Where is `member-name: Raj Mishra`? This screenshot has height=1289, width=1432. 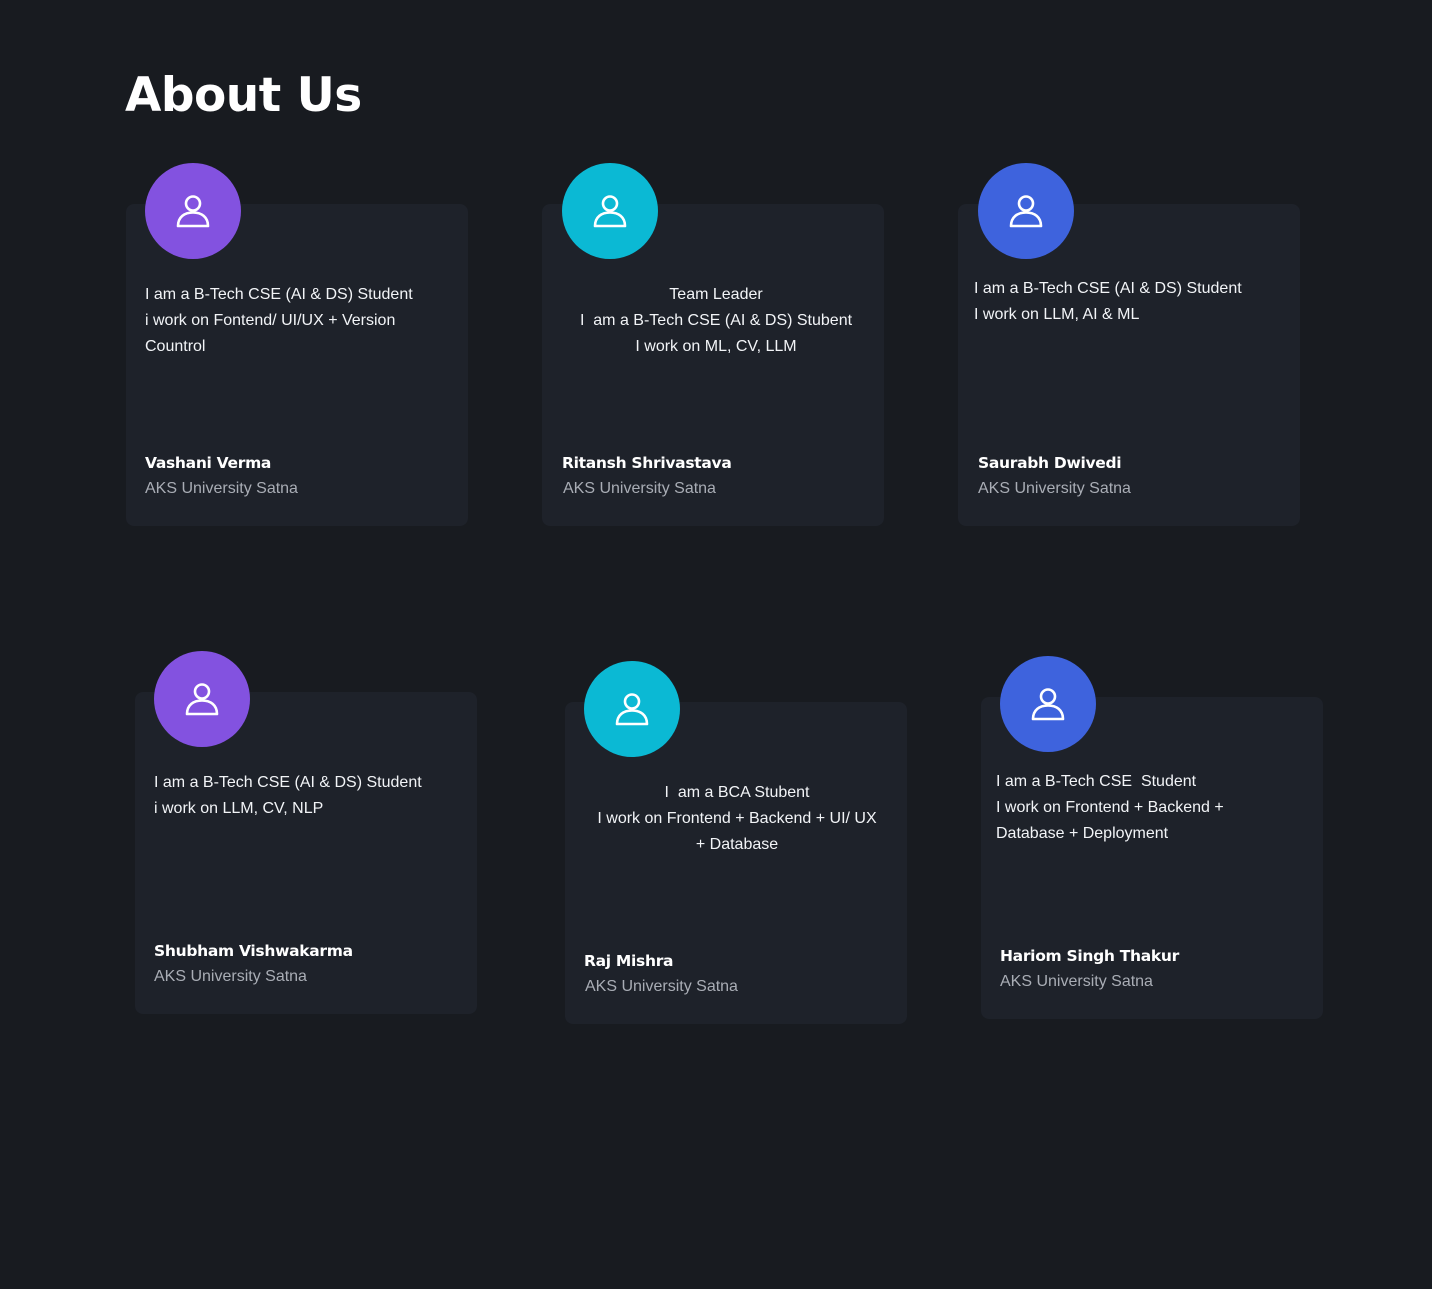
member-name: Raj Mishra is located at coordinates (629, 961).